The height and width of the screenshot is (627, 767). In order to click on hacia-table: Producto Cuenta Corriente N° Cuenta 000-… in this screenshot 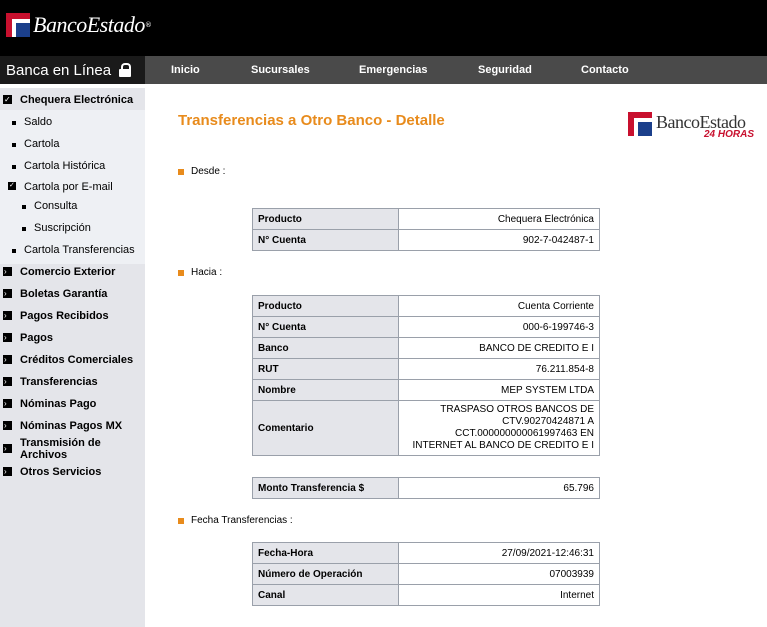, I will do `click(426, 375)`.